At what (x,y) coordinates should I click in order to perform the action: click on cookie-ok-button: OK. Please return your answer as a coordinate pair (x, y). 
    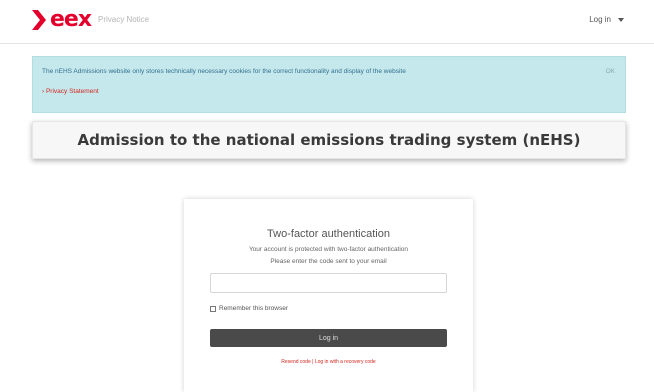
    Looking at the image, I should click on (610, 71).